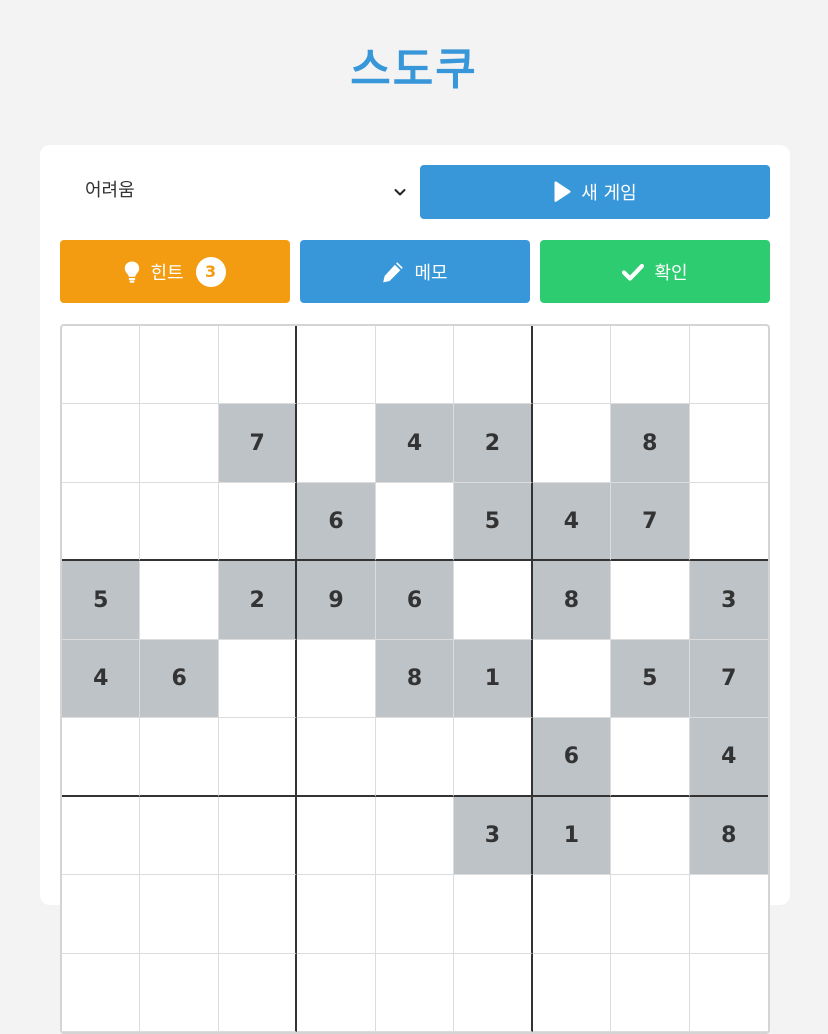  Describe the element at coordinates (562, 191) in the screenshot. I see `play-icon` at that location.